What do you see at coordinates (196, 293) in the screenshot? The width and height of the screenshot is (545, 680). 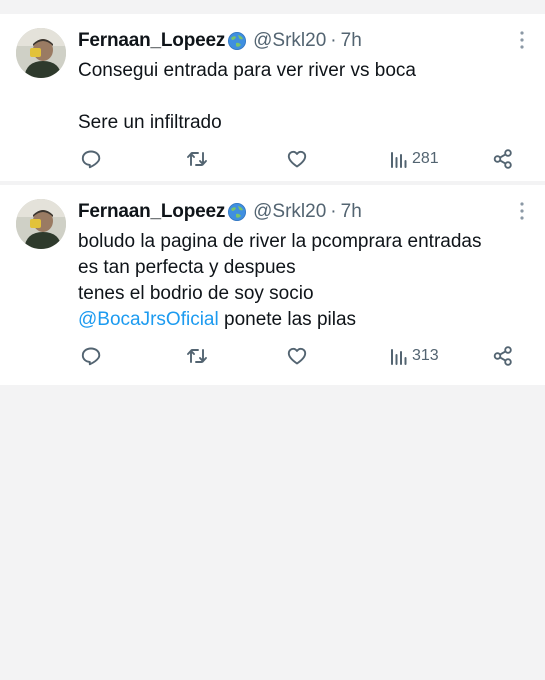 I see `tweet-text-line: tenes el bodrio de soy socio` at bounding box center [196, 293].